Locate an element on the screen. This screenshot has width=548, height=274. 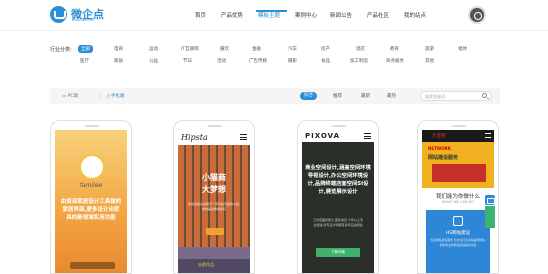
header-divider is located at coordinates (274, 30).